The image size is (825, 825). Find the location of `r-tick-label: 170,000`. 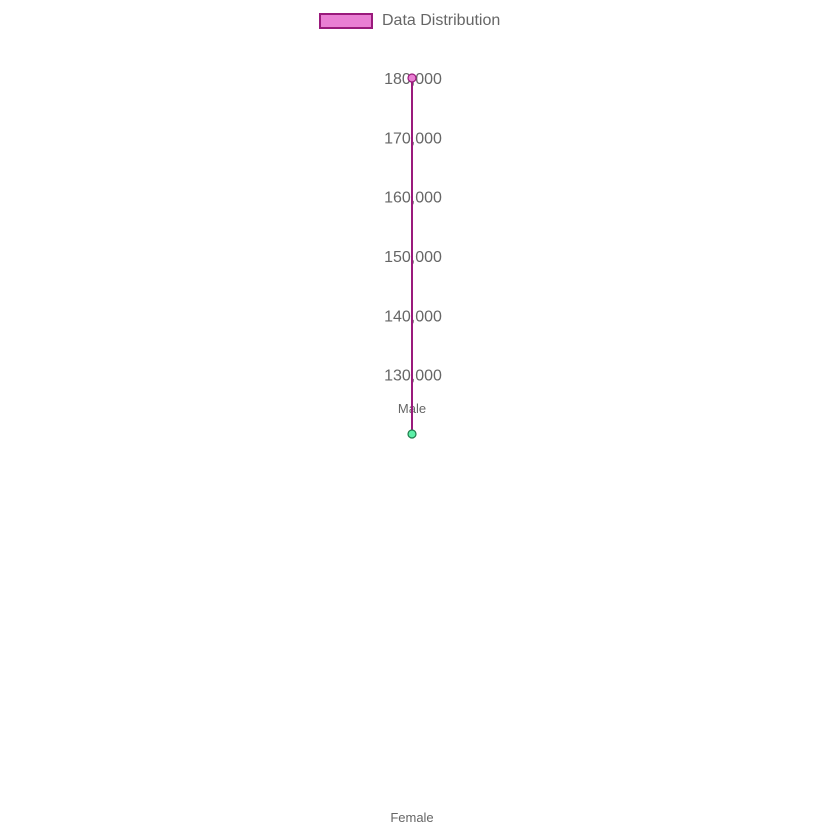

r-tick-label: 170,000 is located at coordinates (413, 138).